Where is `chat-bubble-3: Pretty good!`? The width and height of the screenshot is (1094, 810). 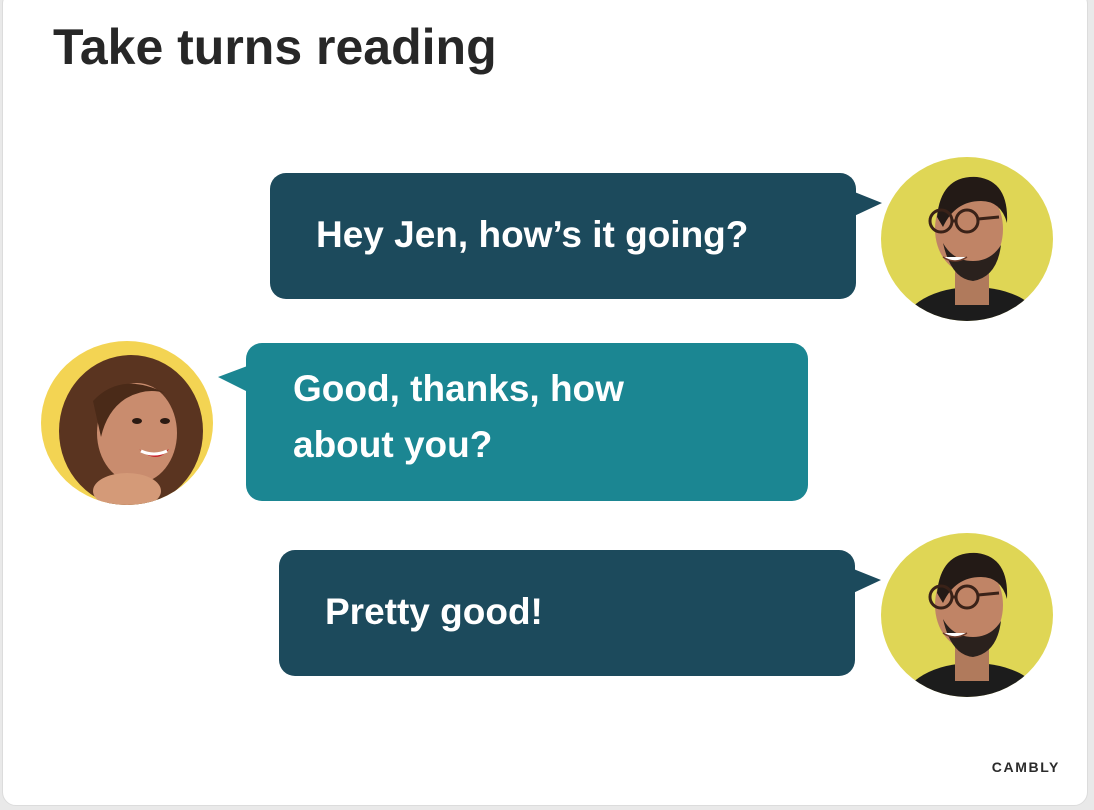
chat-bubble-3: Pretty good! is located at coordinates (580, 613).